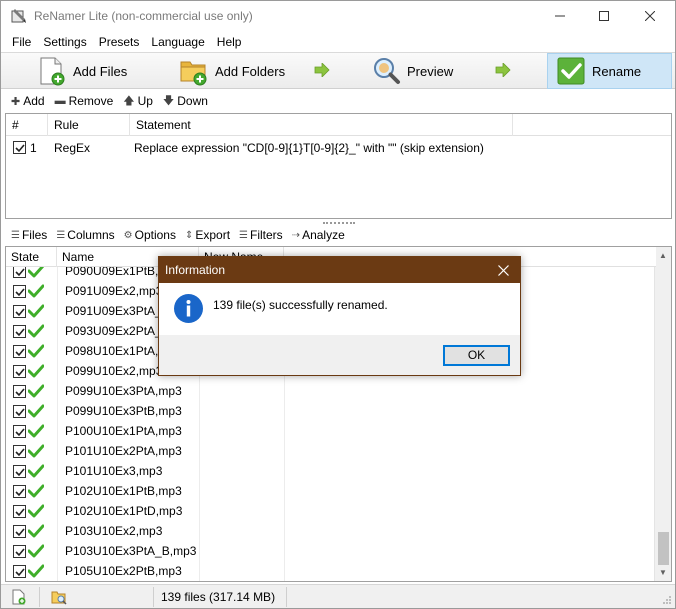  Describe the element at coordinates (339, 270) in the screenshot. I see `dialog-title-bar: Information` at that location.